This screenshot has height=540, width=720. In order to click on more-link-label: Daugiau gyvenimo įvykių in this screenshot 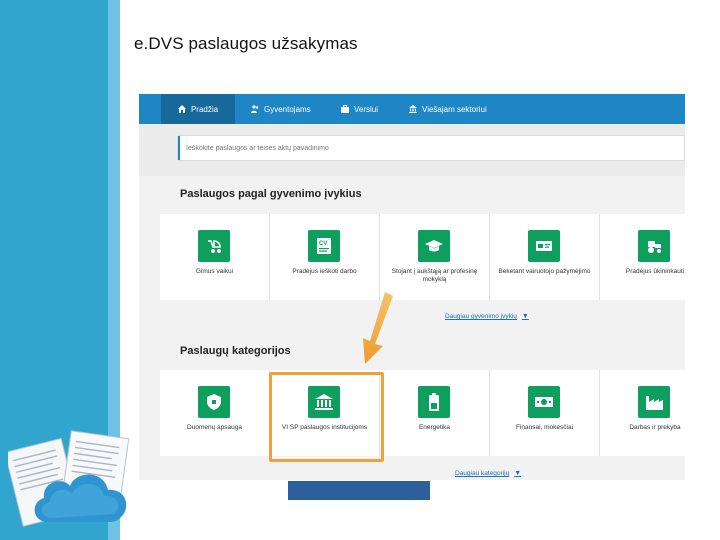, I will do `click(481, 316)`.